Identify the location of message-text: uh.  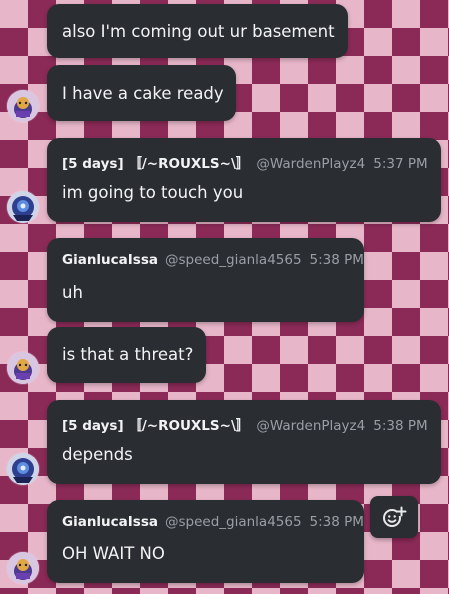
(72, 292).